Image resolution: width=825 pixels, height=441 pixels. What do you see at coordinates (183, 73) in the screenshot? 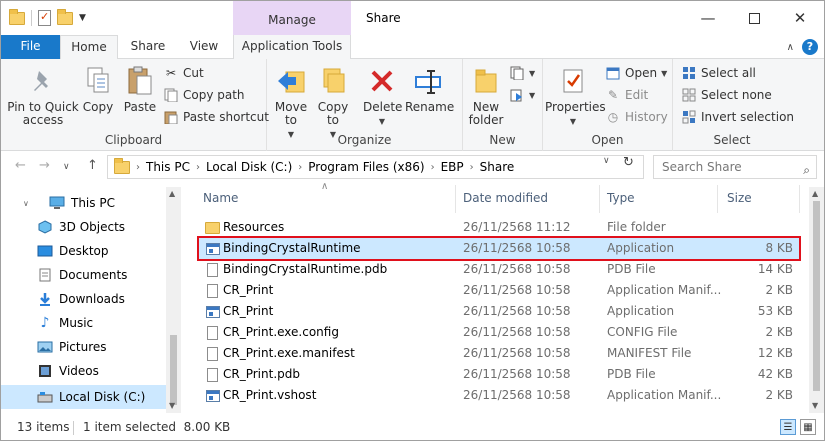
I see `cut-button: ✂ Cut` at bounding box center [183, 73].